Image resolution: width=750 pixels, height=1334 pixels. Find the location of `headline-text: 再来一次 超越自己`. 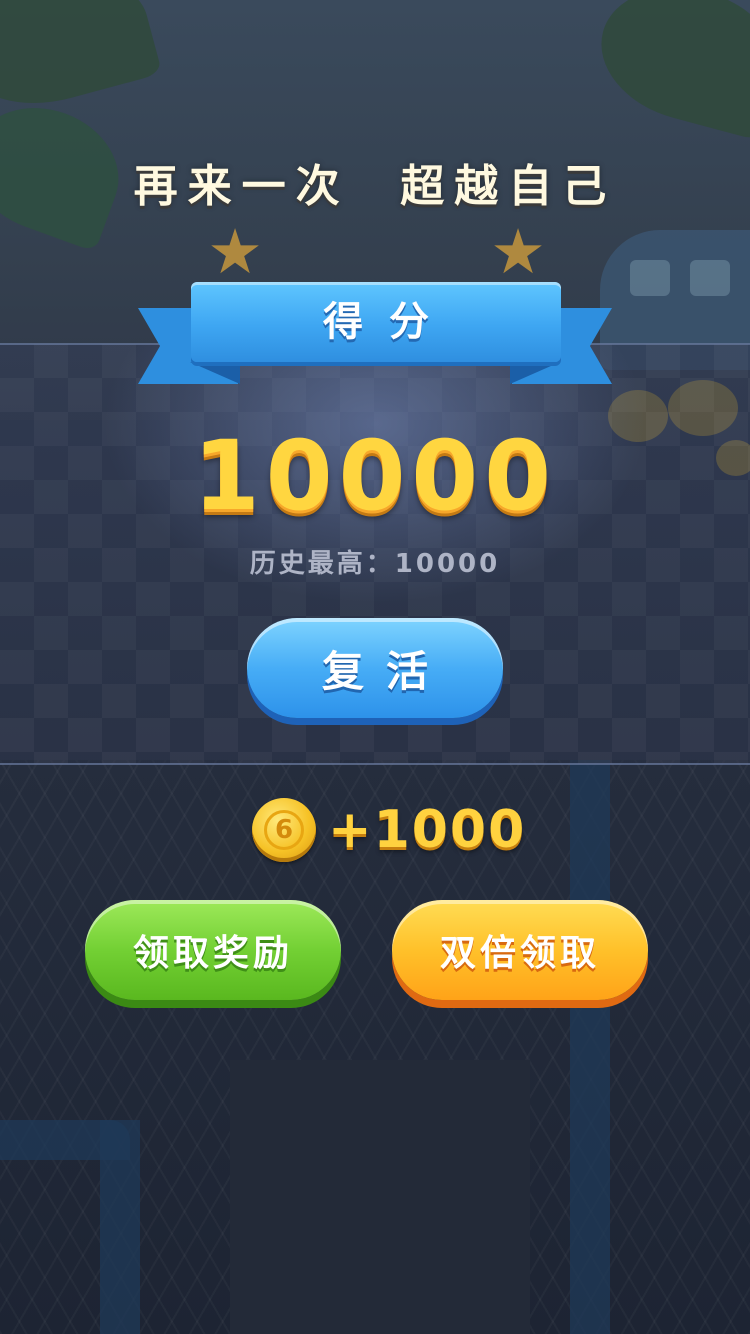

headline-text: 再来一次 超越自己 is located at coordinates (375, 186).